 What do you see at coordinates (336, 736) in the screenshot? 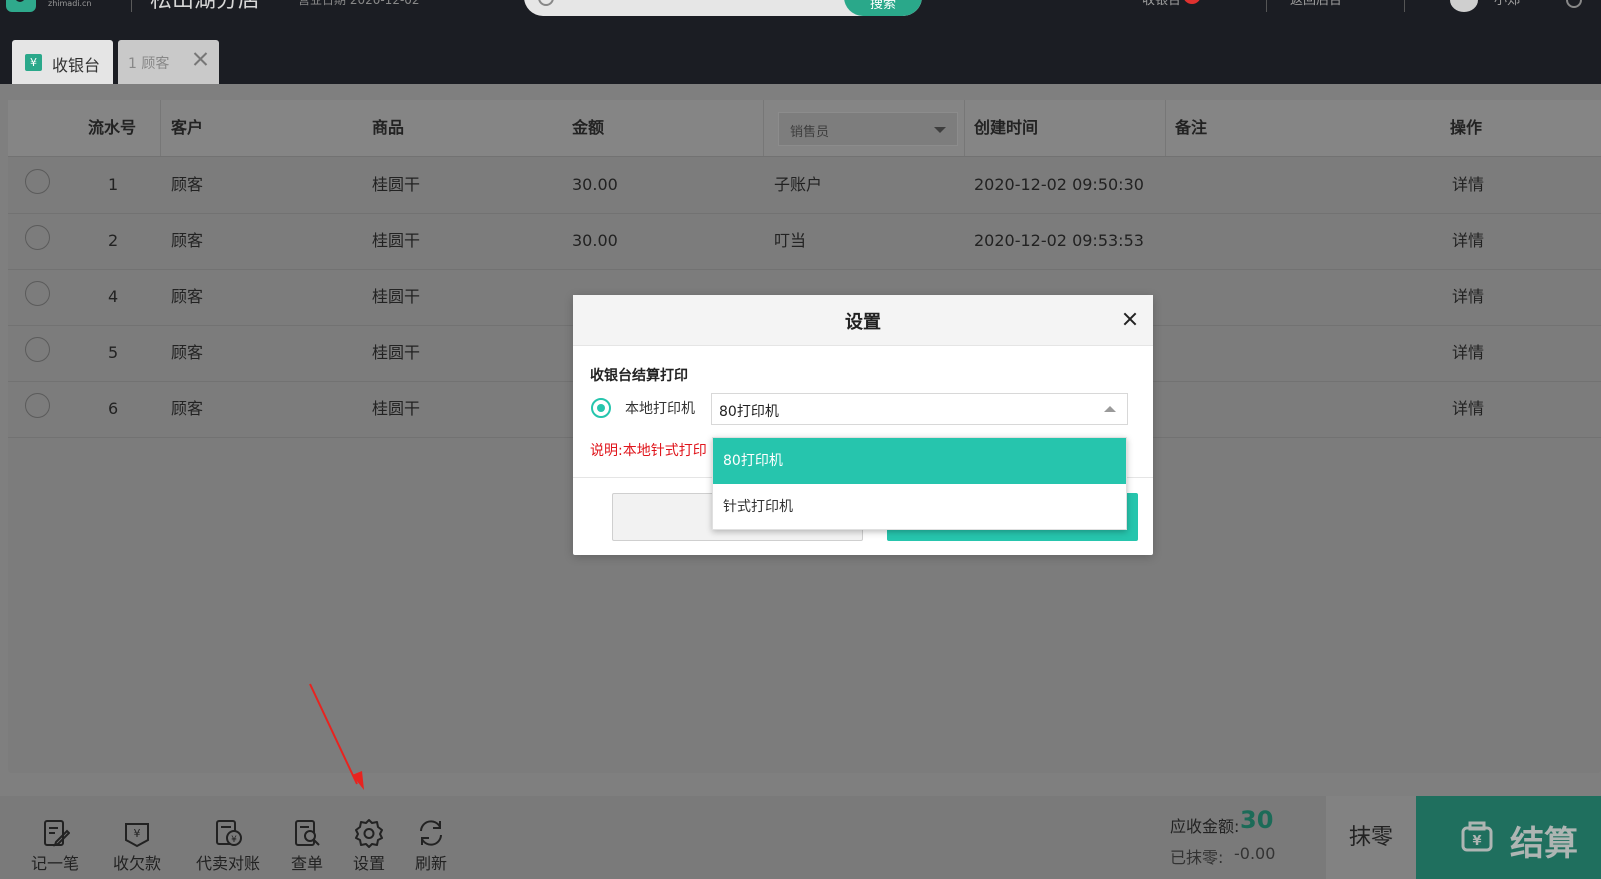
I see `annotation-arrow` at bounding box center [336, 736].